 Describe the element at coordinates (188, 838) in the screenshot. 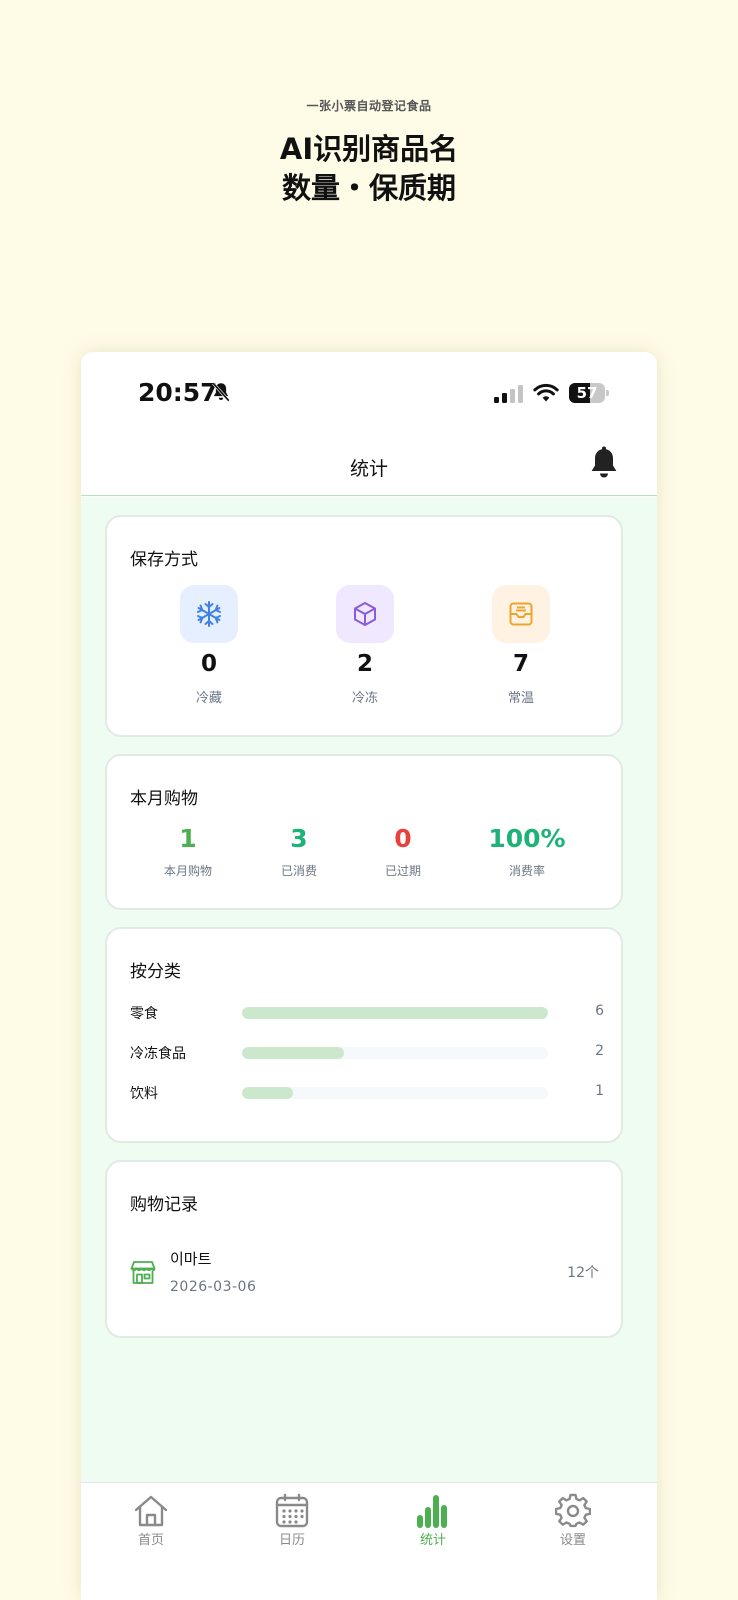

I see `monthly-stat-value: 1` at that location.